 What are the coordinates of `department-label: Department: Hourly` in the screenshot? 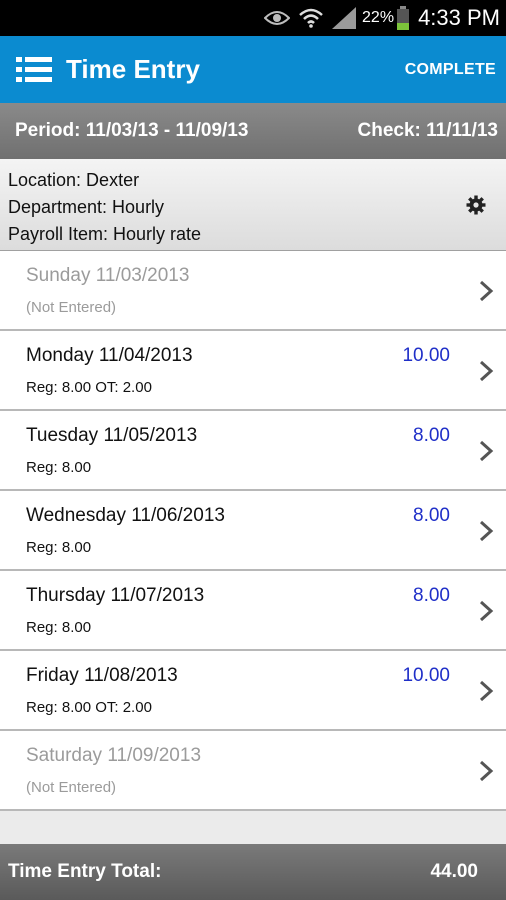 It's located at (86, 207).